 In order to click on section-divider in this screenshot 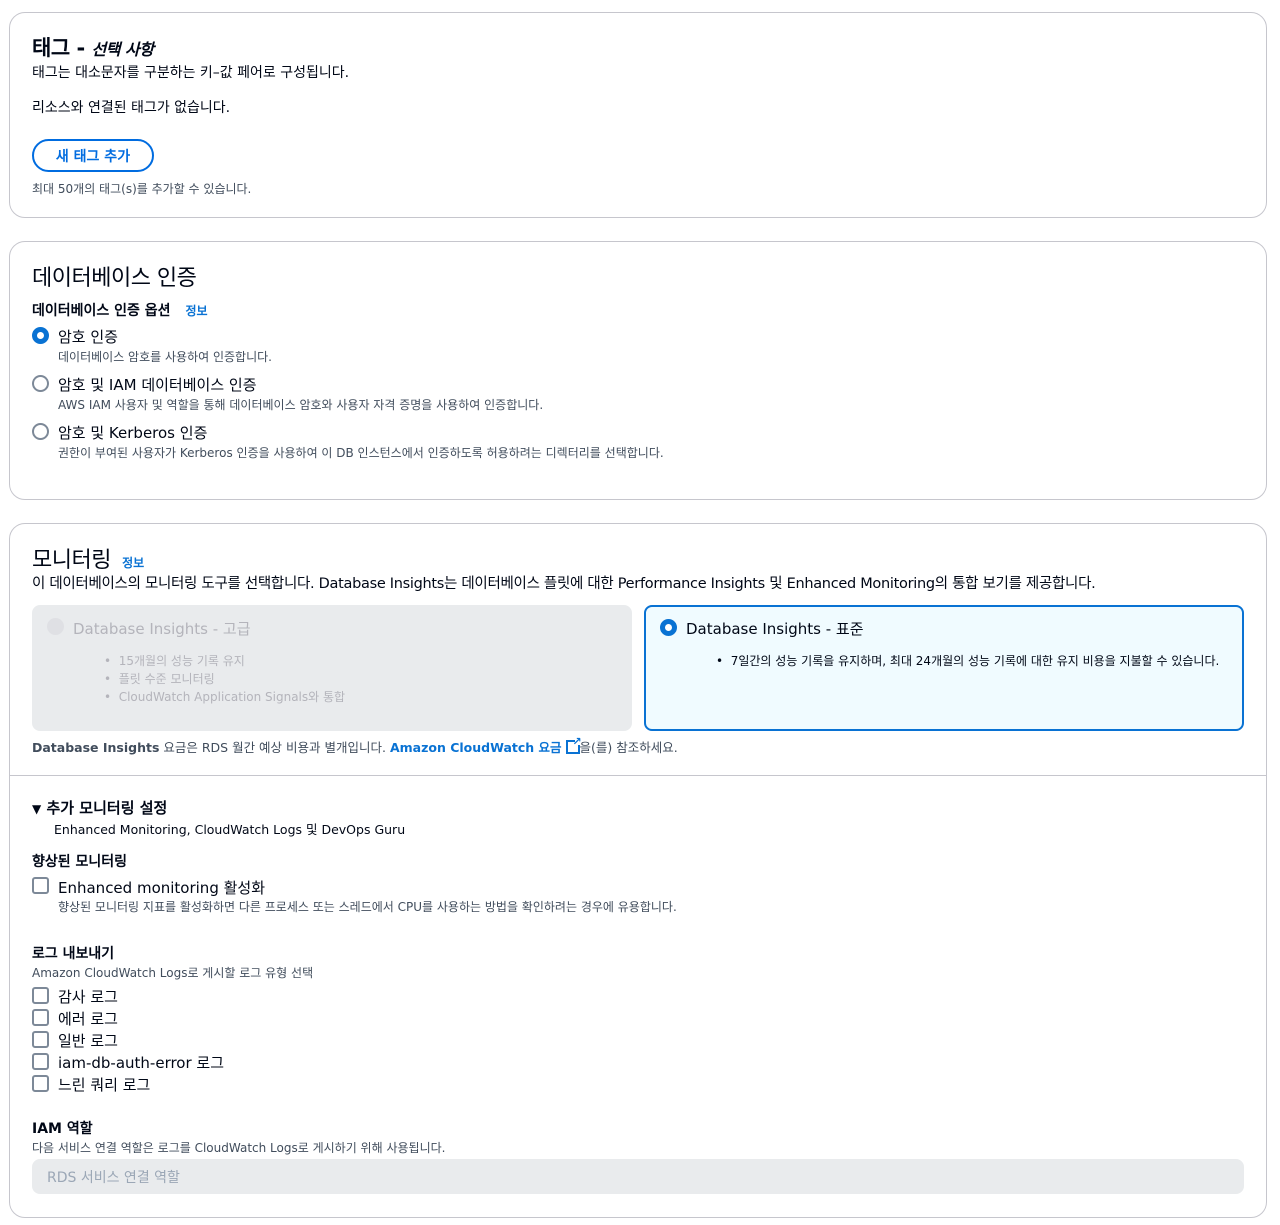, I will do `click(638, 775)`.